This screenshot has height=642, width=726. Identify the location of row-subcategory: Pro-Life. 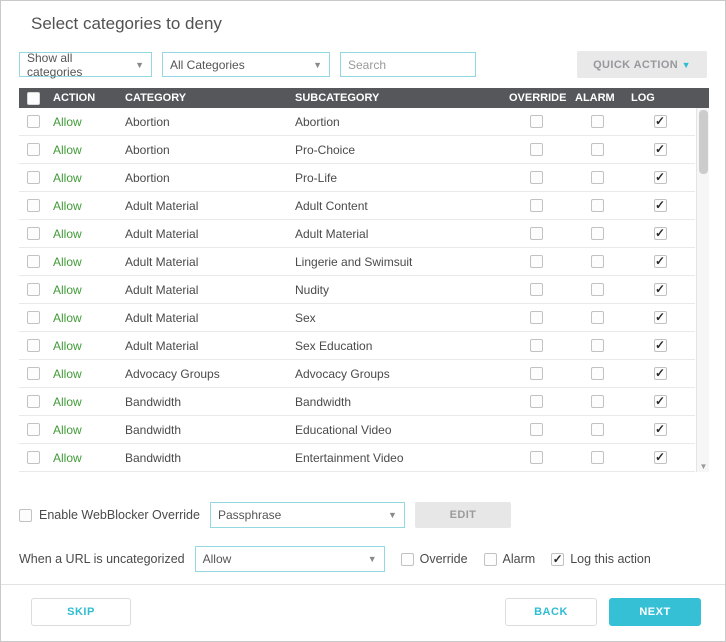
(316, 177).